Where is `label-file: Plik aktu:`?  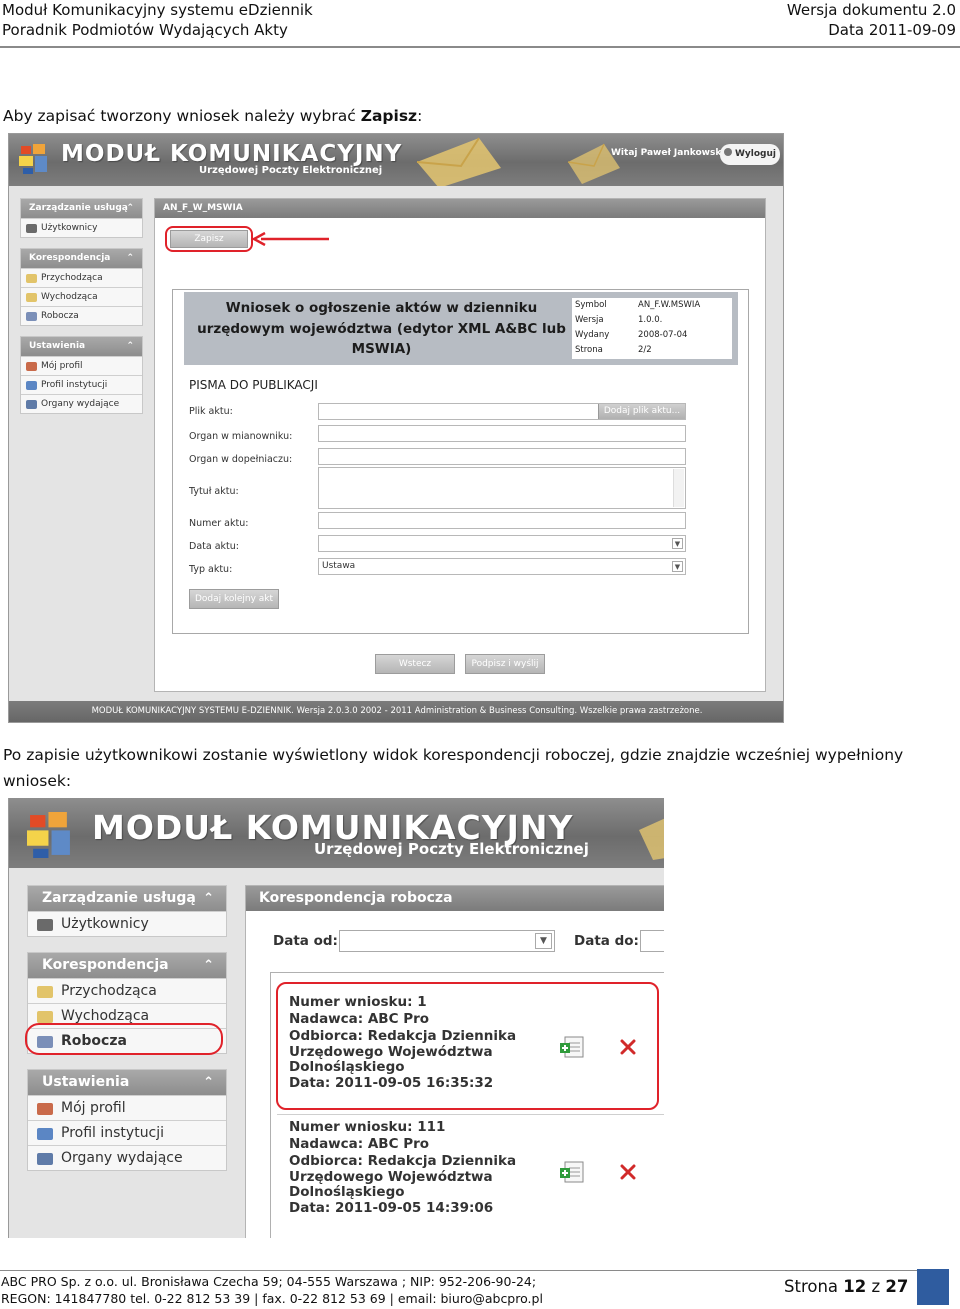
label-file: Plik aktu: is located at coordinates (211, 411).